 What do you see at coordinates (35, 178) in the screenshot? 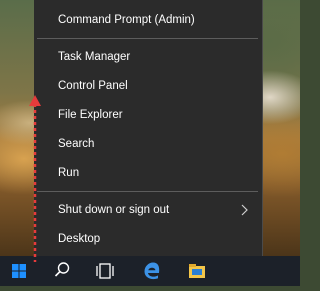
I see `annotation-arrow` at bounding box center [35, 178].